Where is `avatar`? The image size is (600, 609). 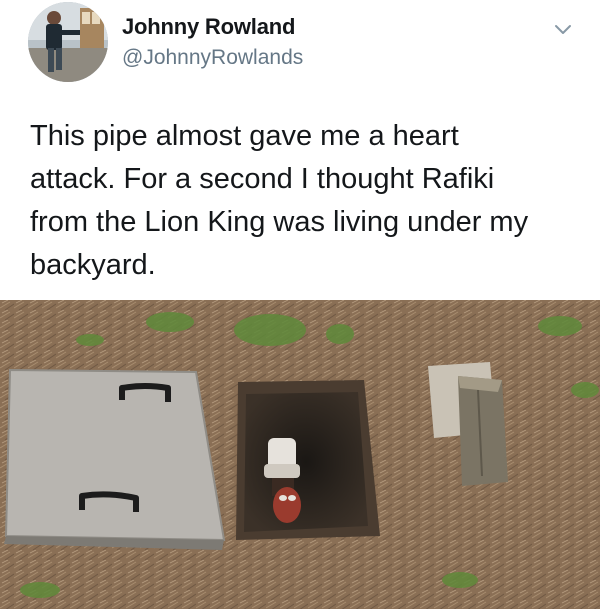 avatar is located at coordinates (68, 42).